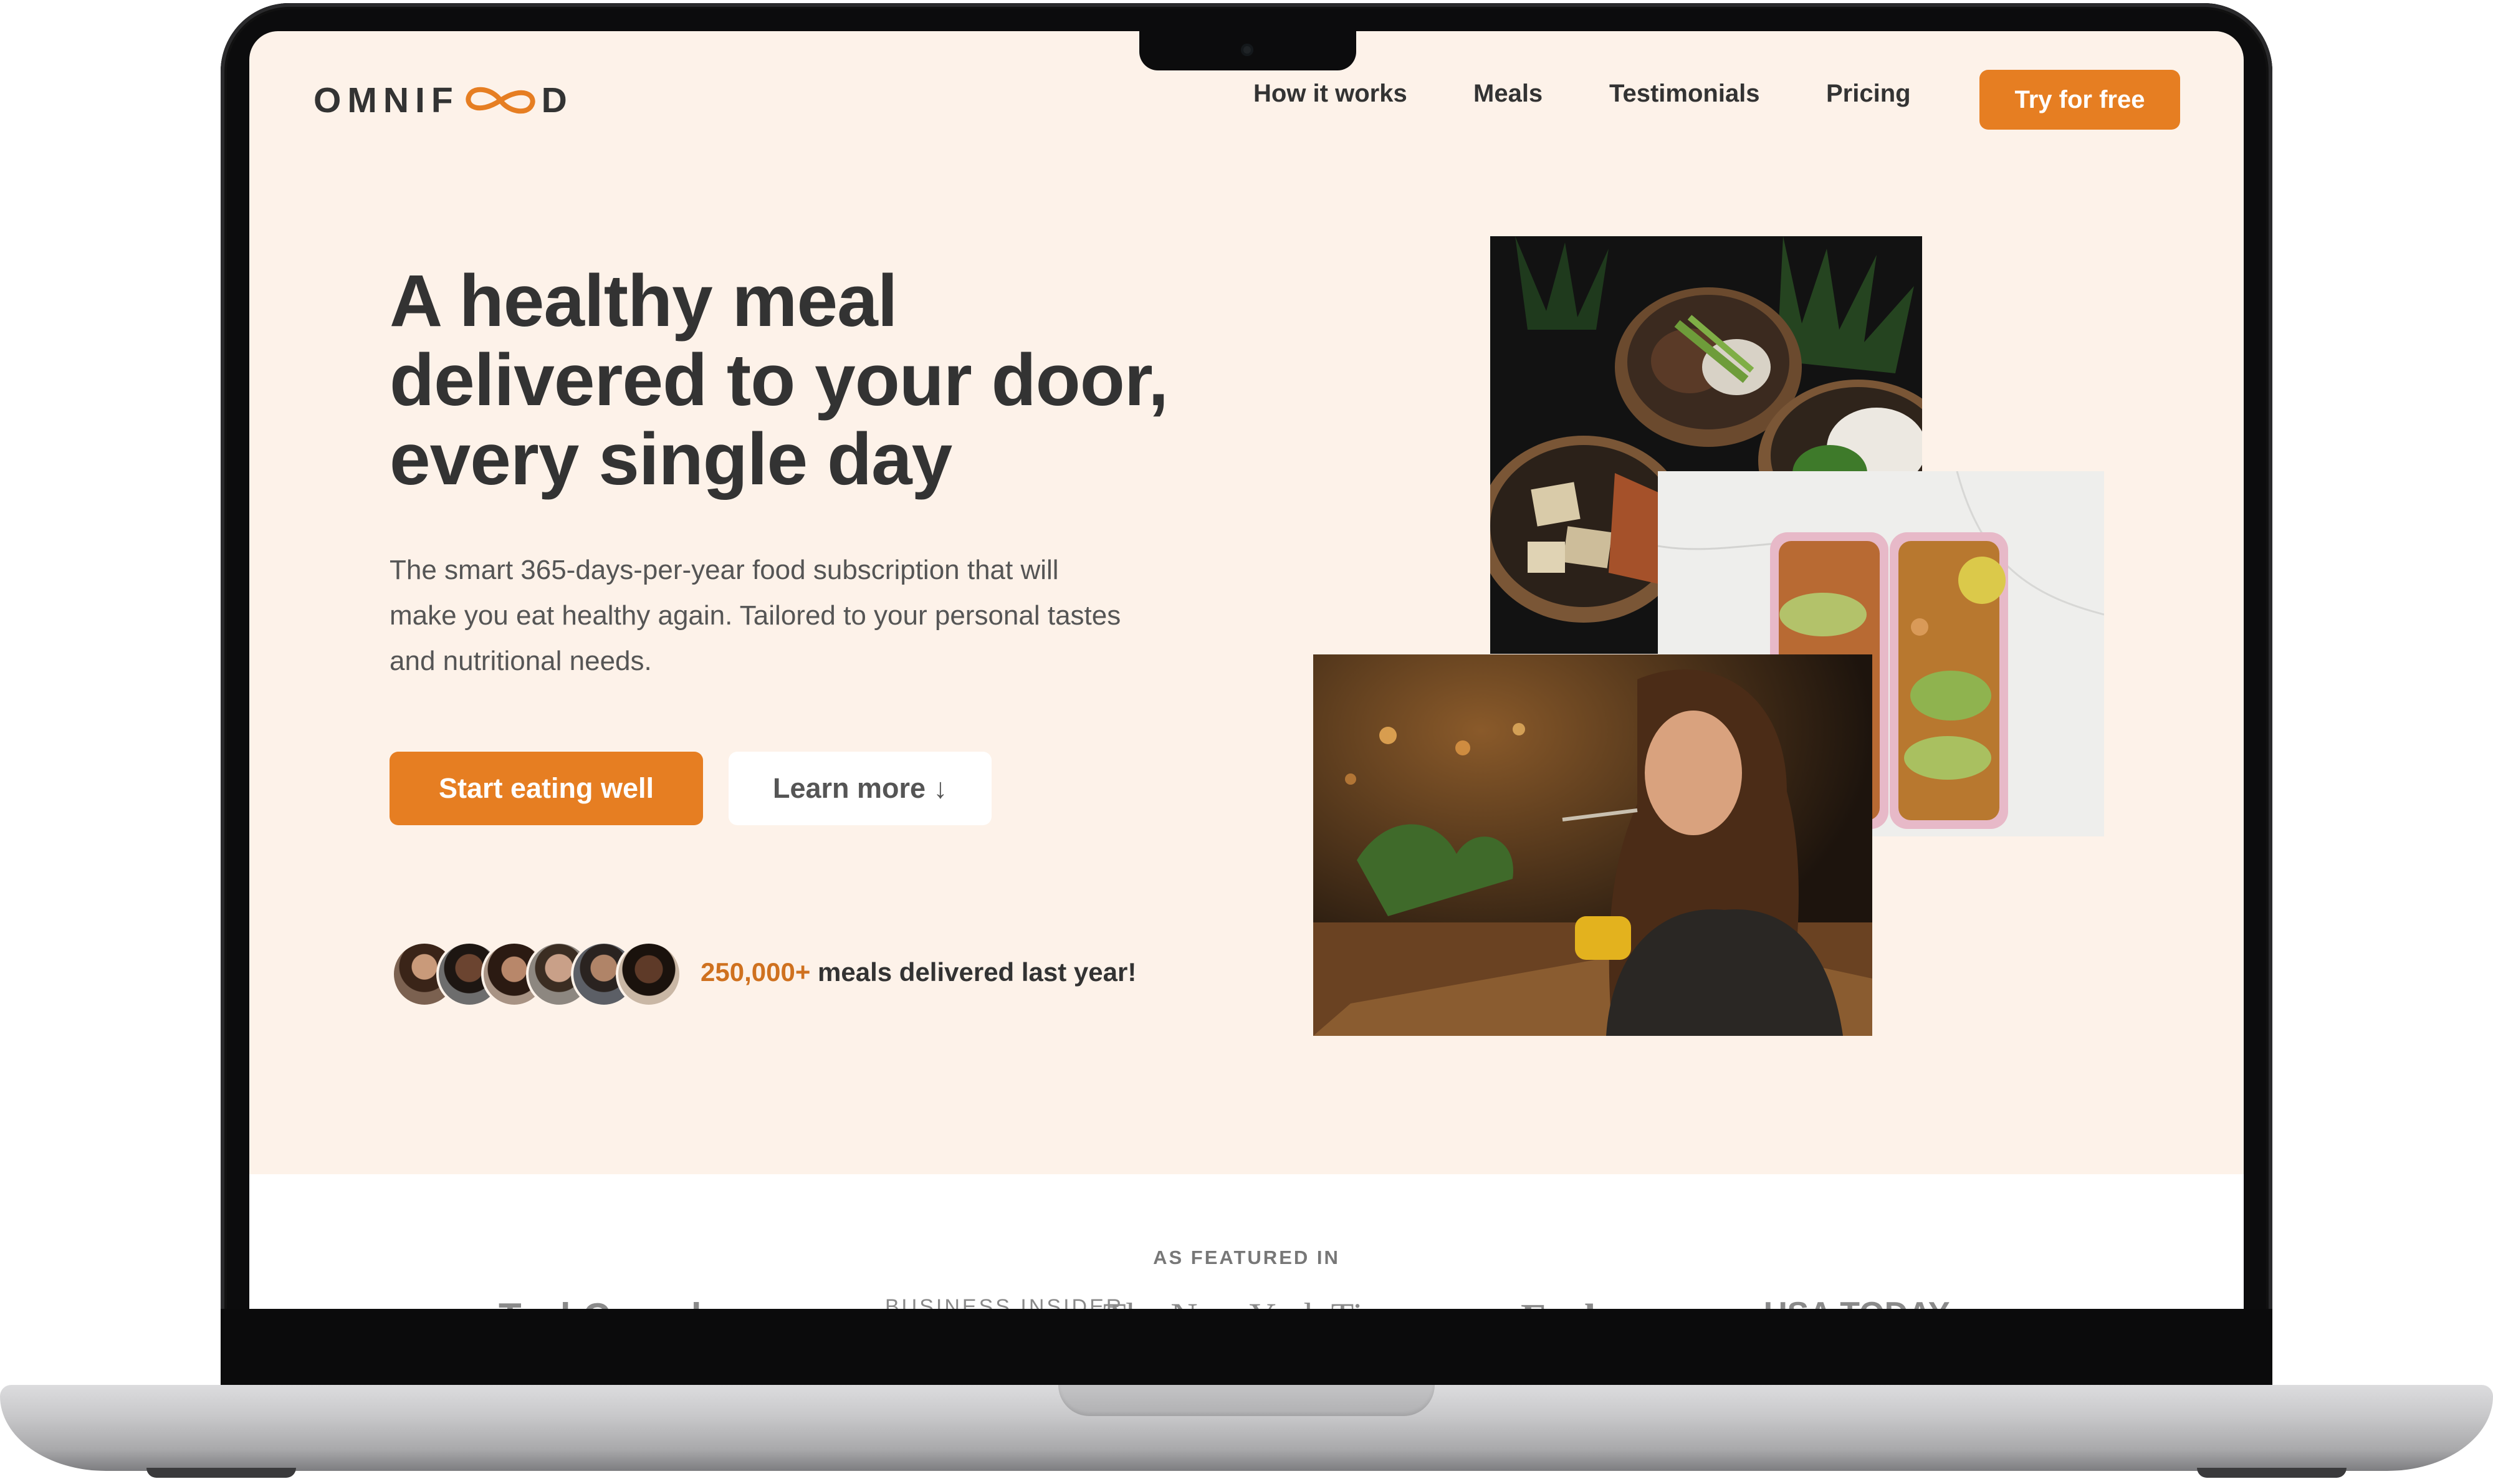 This screenshot has height=1484, width=2493. Describe the element at coordinates (649, 974) in the screenshot. I see `avatar` at that location.